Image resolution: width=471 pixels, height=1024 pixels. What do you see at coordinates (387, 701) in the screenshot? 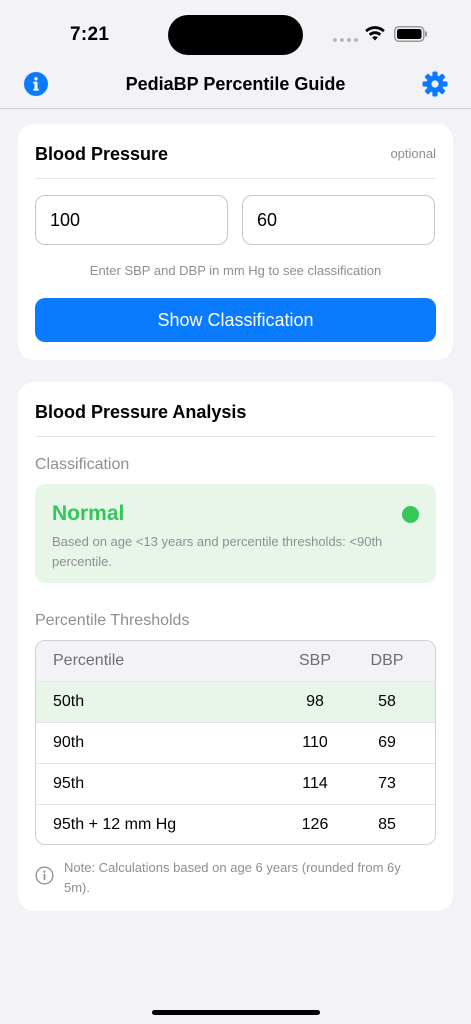
I see `row-dbp: 58` at bounding box center [387, 701].